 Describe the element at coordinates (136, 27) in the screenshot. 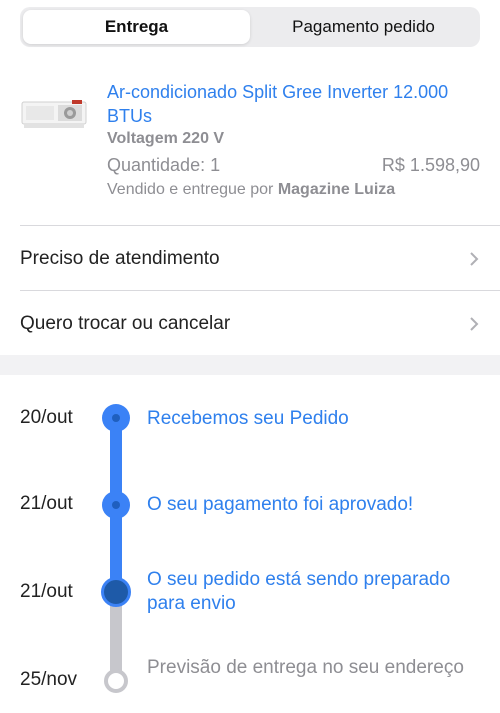

I see `tab-entrega: Entrega` at that location.